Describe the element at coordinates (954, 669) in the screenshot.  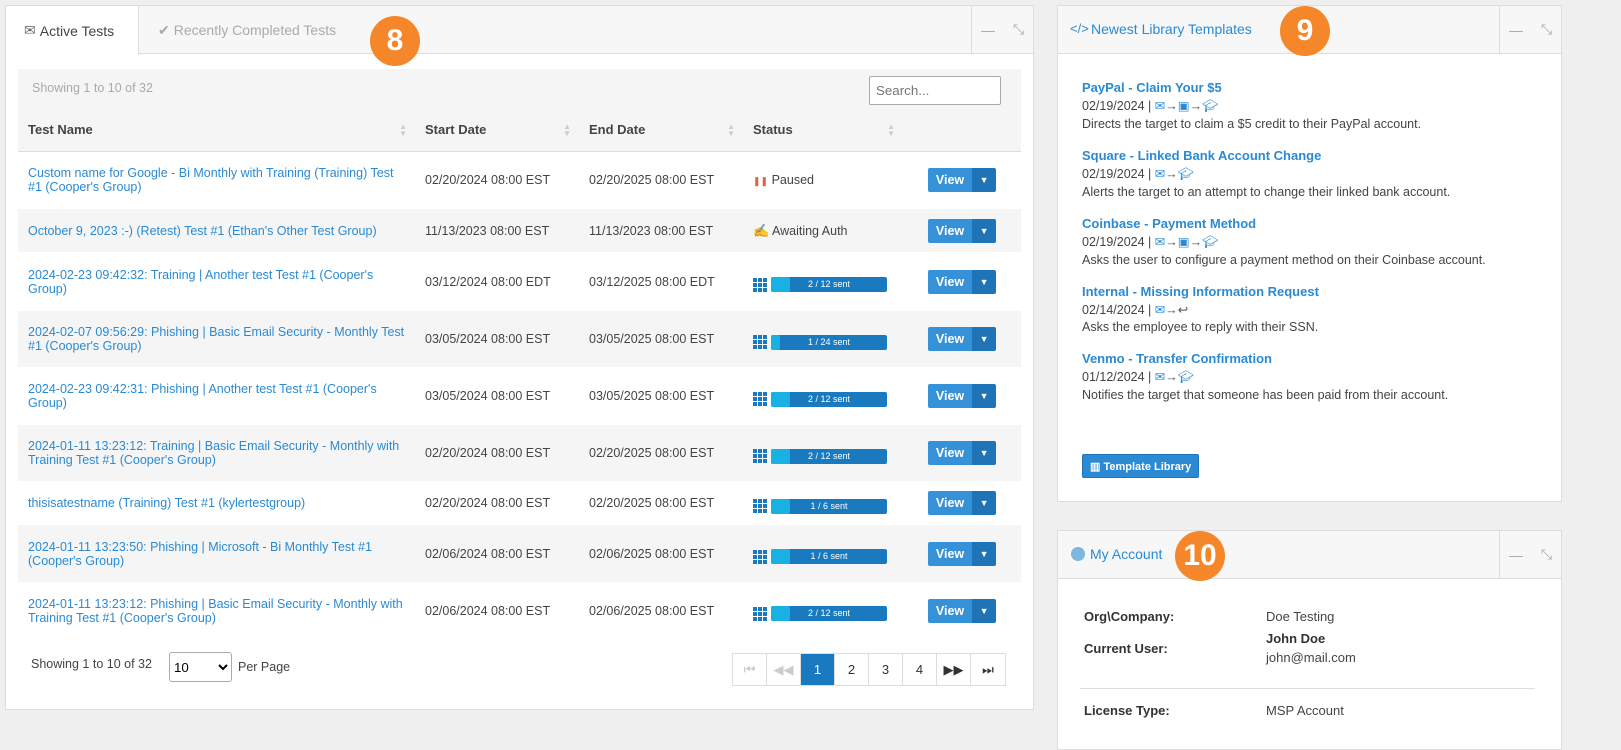
I see `next-page-button: ▶▶` at that location.